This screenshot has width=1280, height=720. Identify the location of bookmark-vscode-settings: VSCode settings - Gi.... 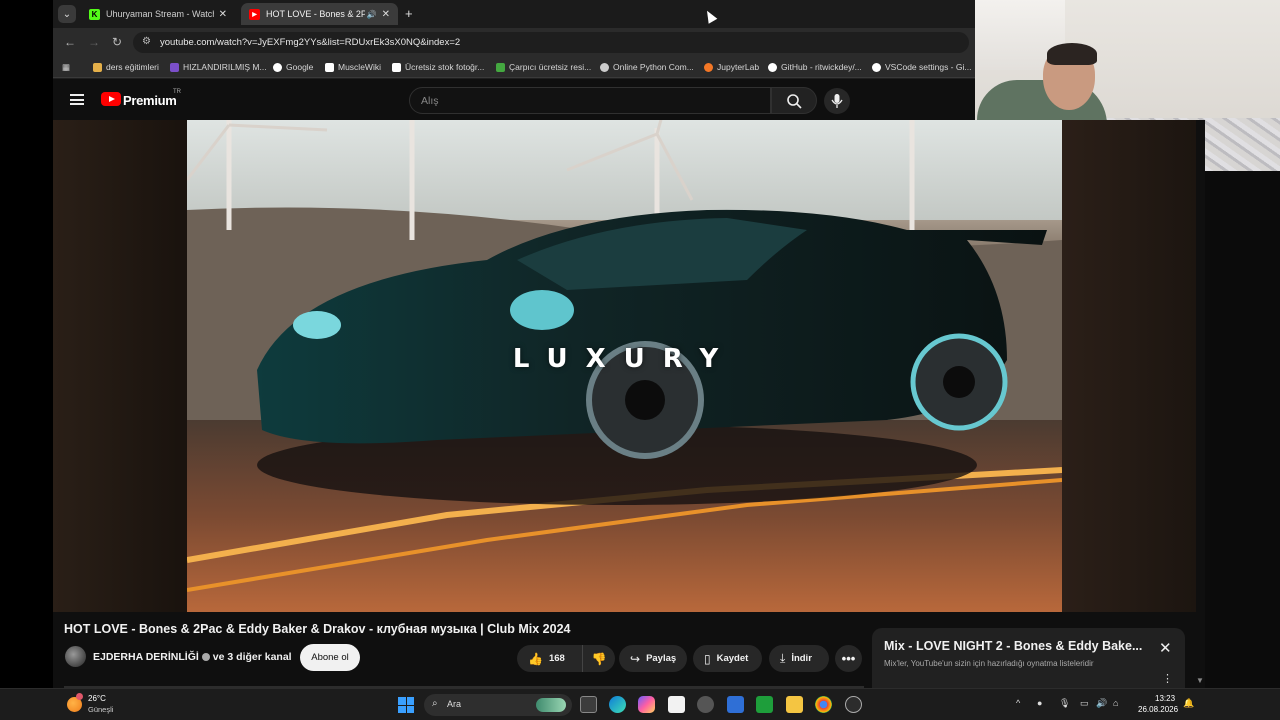
(921, 67).